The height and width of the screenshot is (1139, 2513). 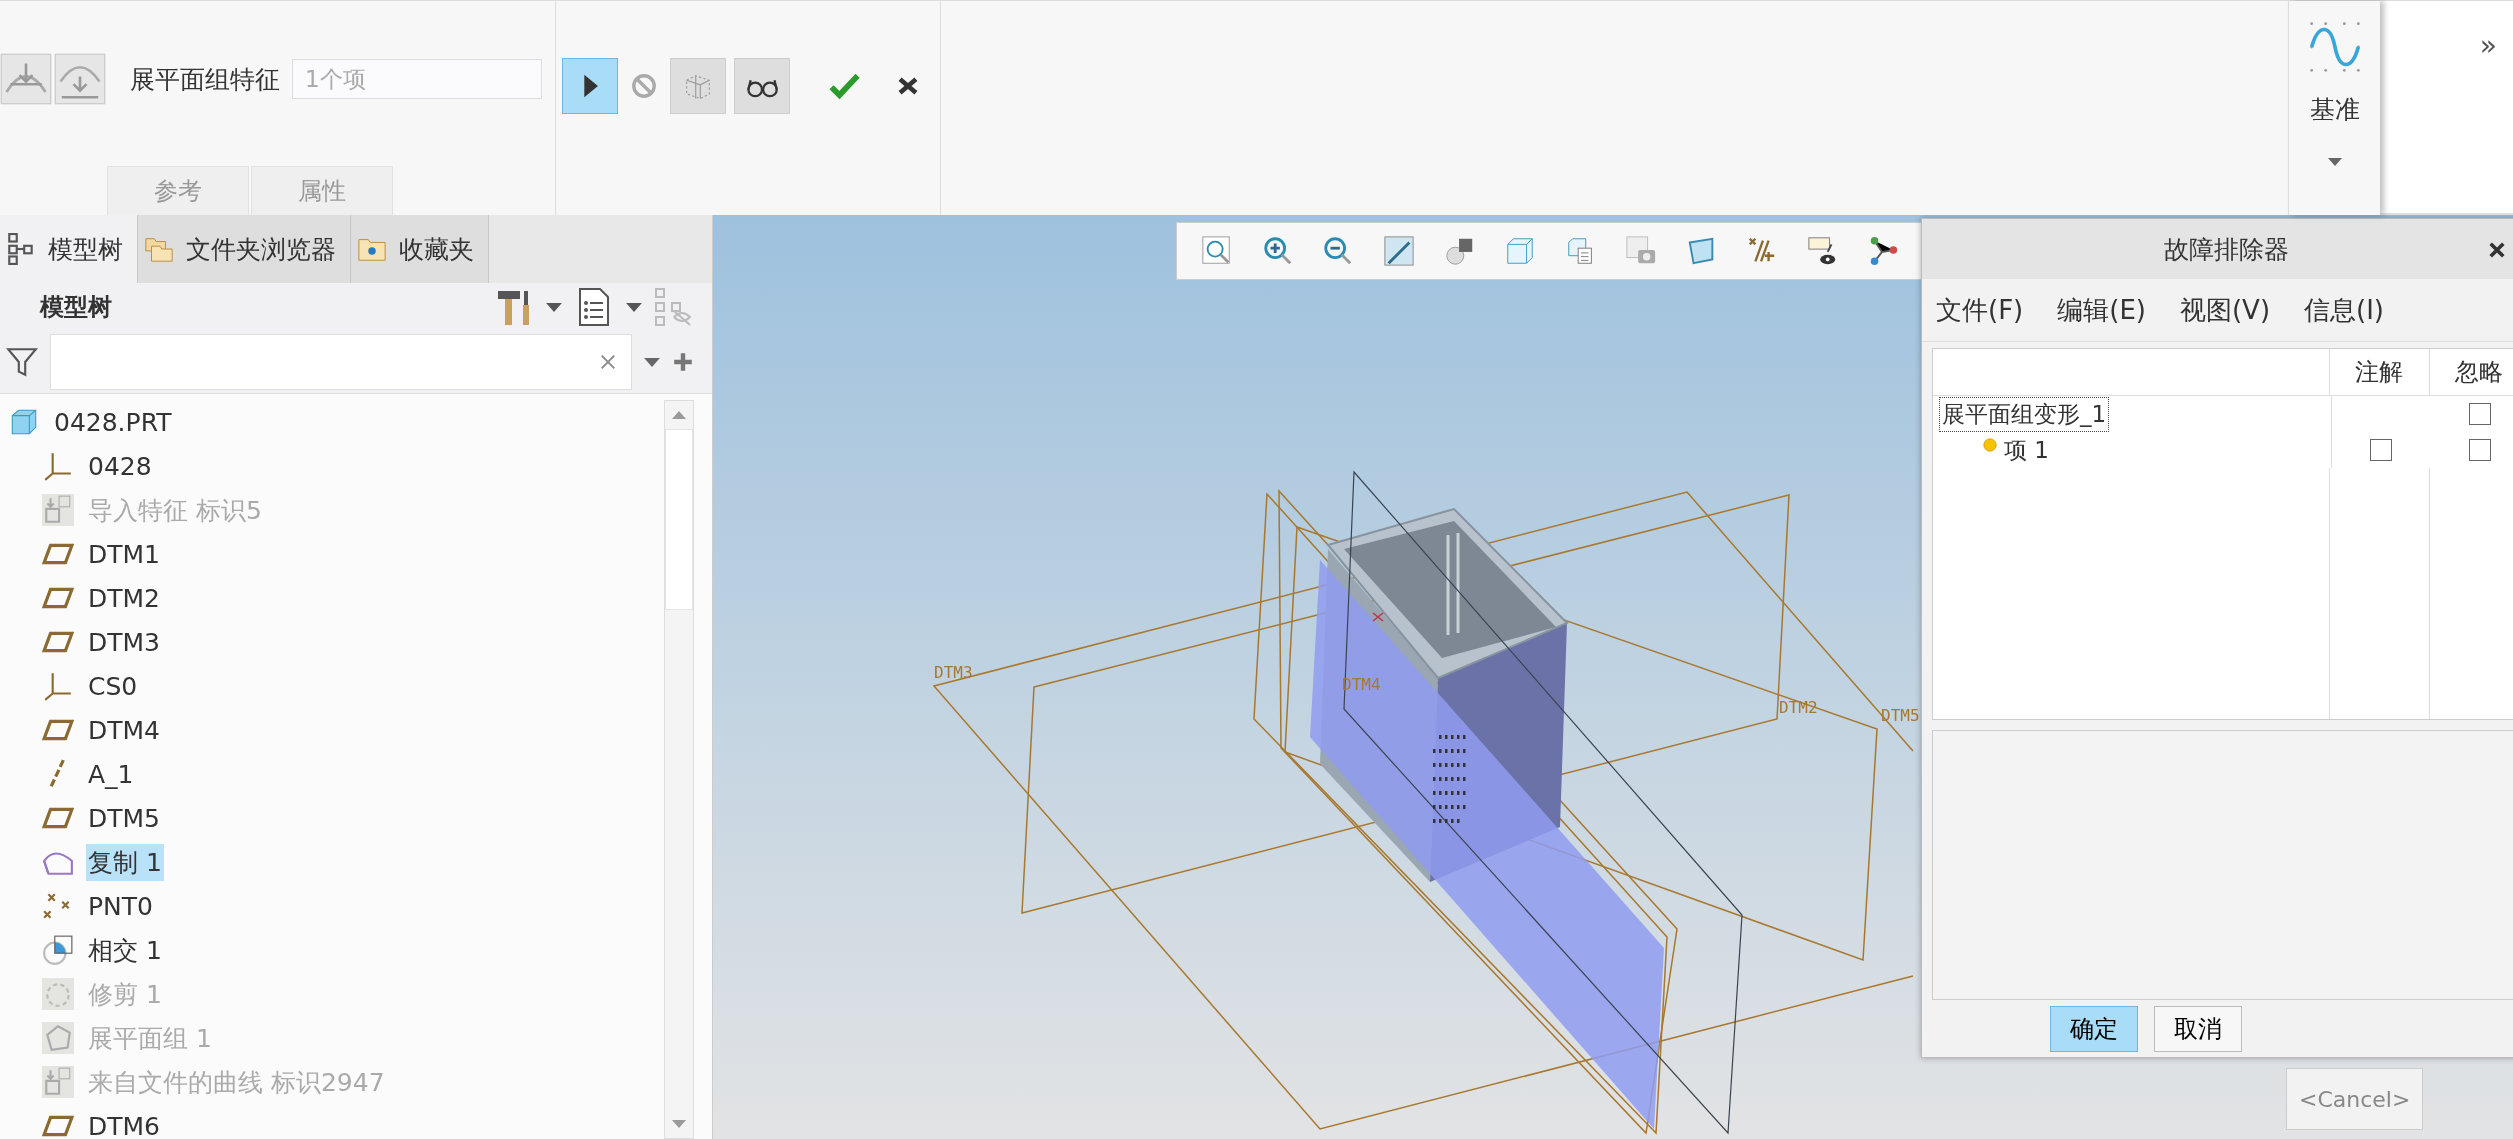 I want to click on scroll-down-icon, so click(x=679, y=1124).